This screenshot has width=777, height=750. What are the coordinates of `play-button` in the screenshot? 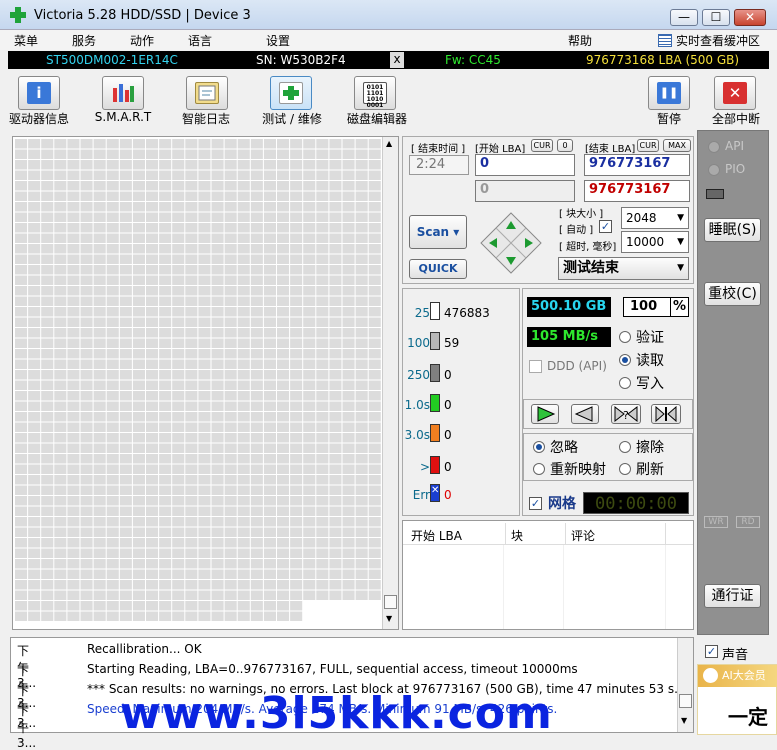 It's located at (545, 414).